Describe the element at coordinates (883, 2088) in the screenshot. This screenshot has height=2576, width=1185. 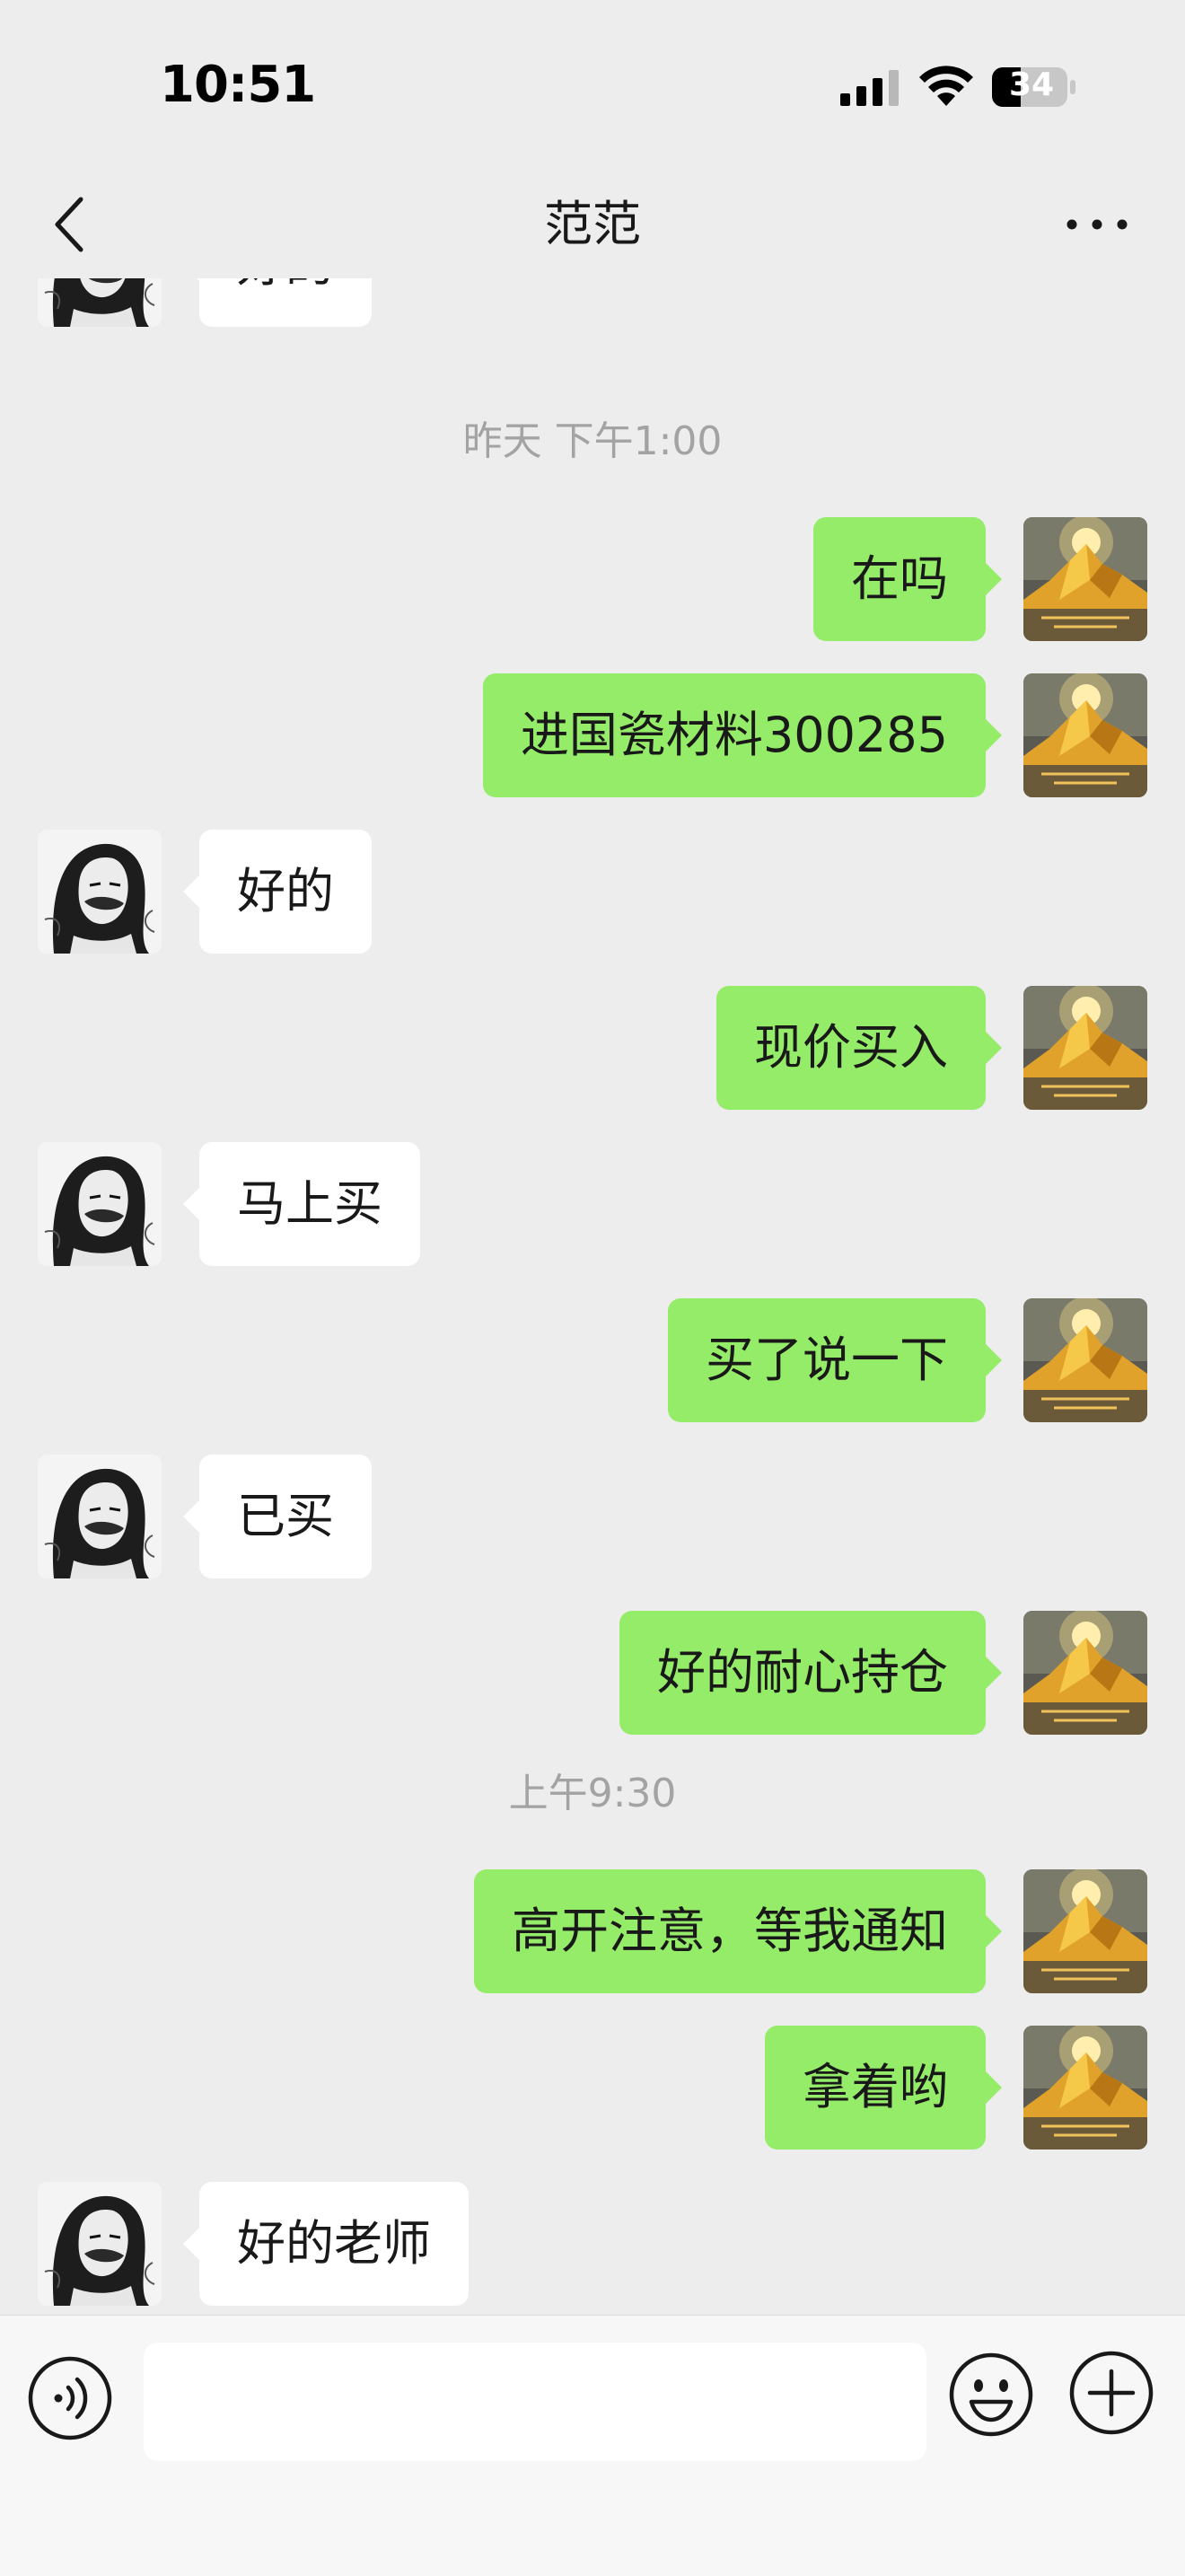
I see `message-bubble: 拿着哟` at that location.